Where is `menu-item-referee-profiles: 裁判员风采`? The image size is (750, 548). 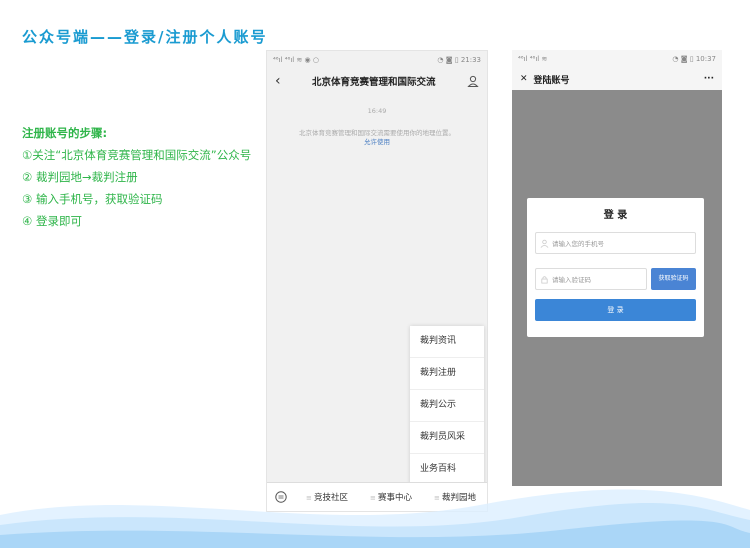 menu-item-referee-profiles: 裁判员风采 is located at coordinates (447, 438).